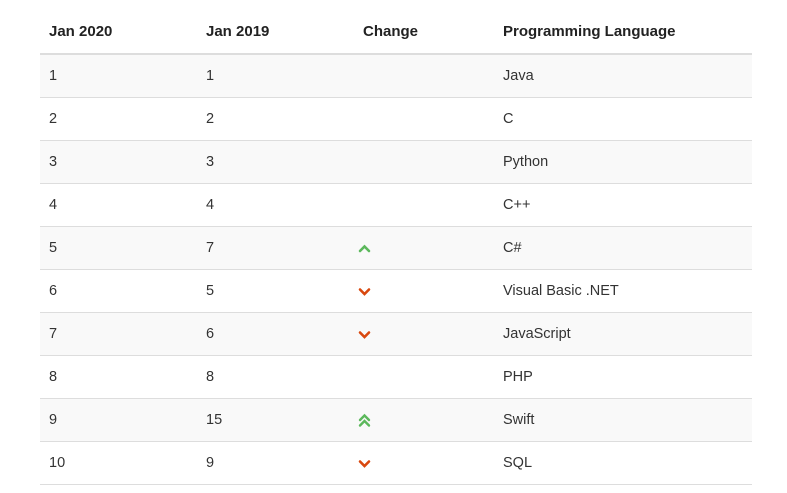  I want to click on rank-jan-2019: 15, so click(214, 420).